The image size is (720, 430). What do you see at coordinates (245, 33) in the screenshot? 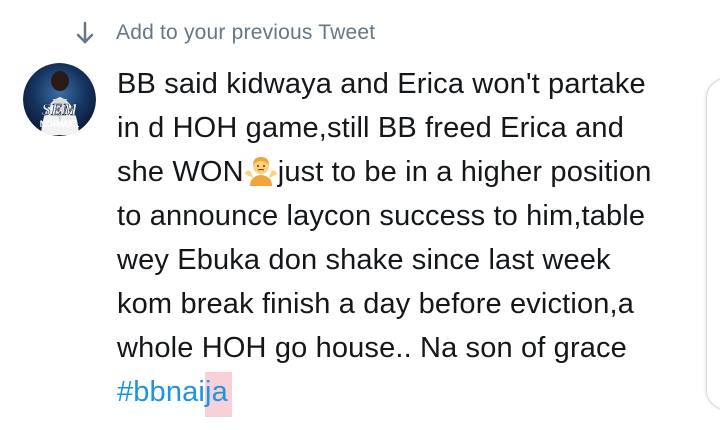
I see `add-to-previous-tweet-label: Add to your previous Tweet` at bounding box center [245, 33].